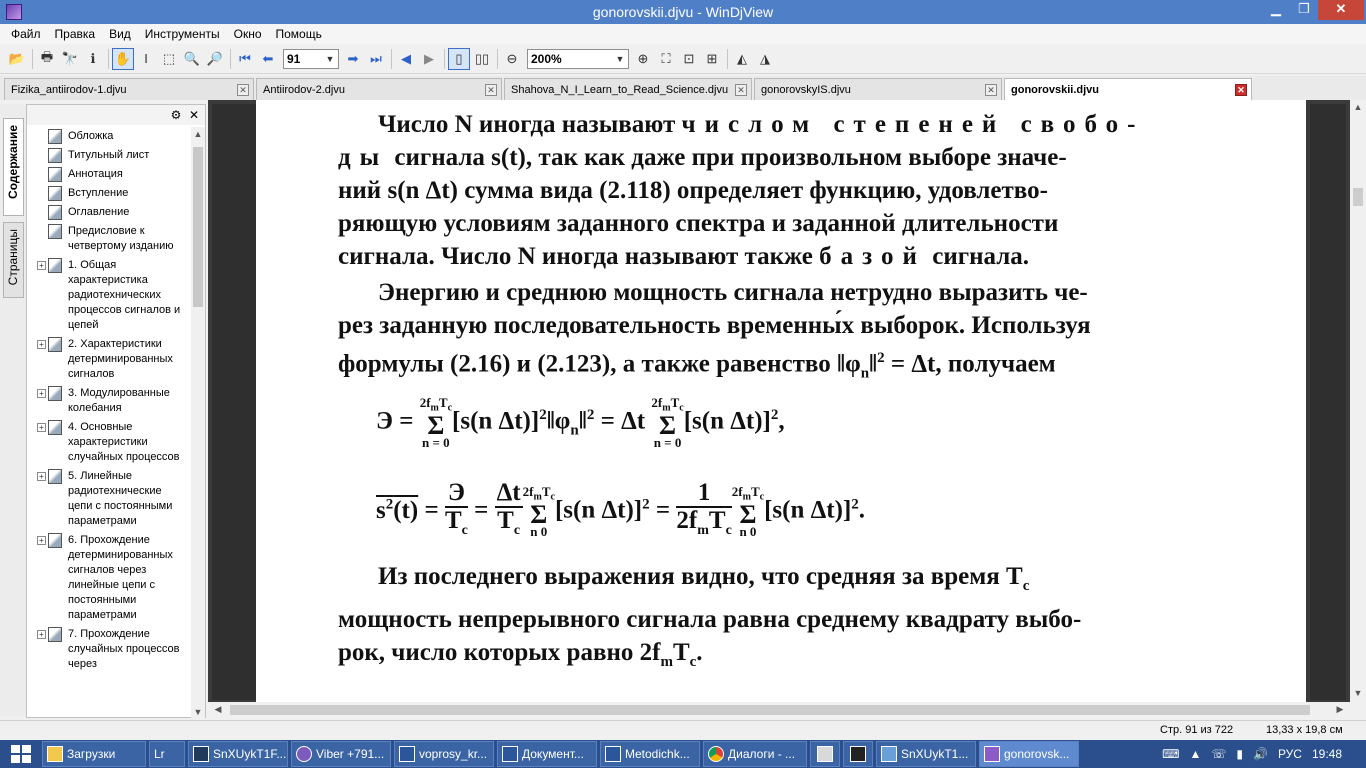 This screenshot has width=1366, height=768. Describe the element at coordinates (1239, 754) in the screenshot. I see `network-icon: ▮` at that location.